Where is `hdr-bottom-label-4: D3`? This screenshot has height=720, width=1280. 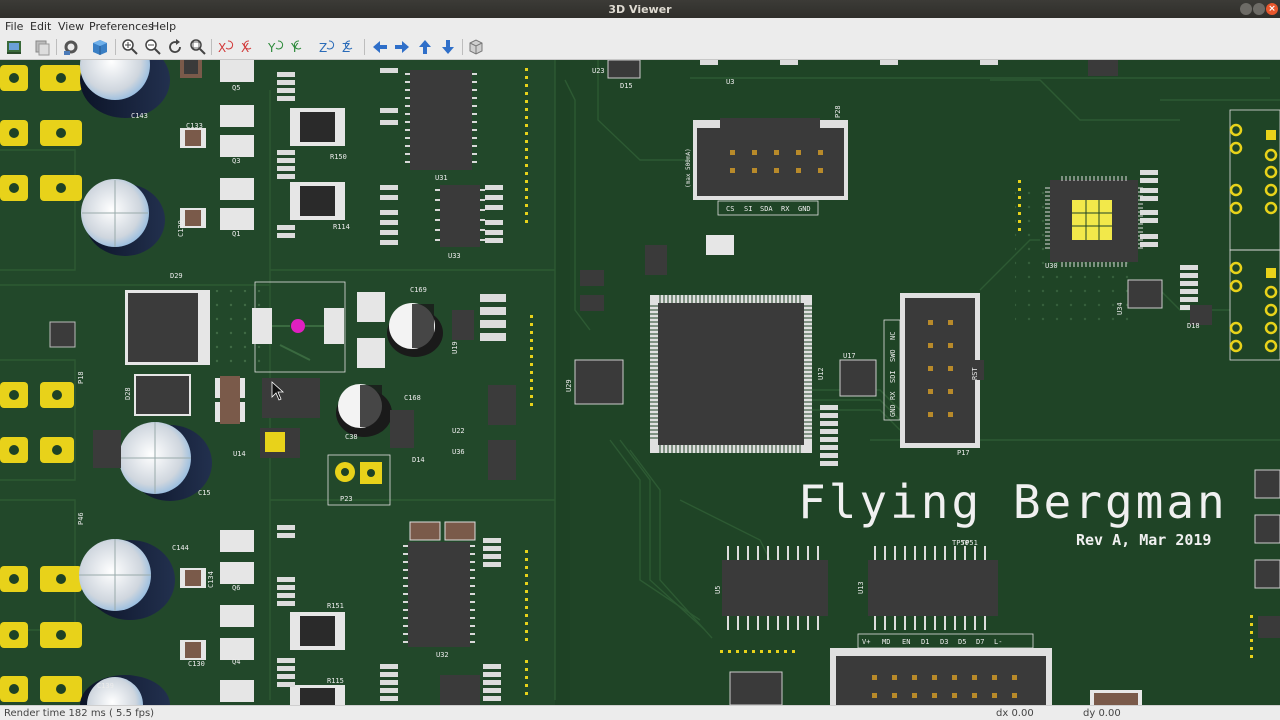
hdr-bottom-label-4: D3 is located at coordinates (944, 642).